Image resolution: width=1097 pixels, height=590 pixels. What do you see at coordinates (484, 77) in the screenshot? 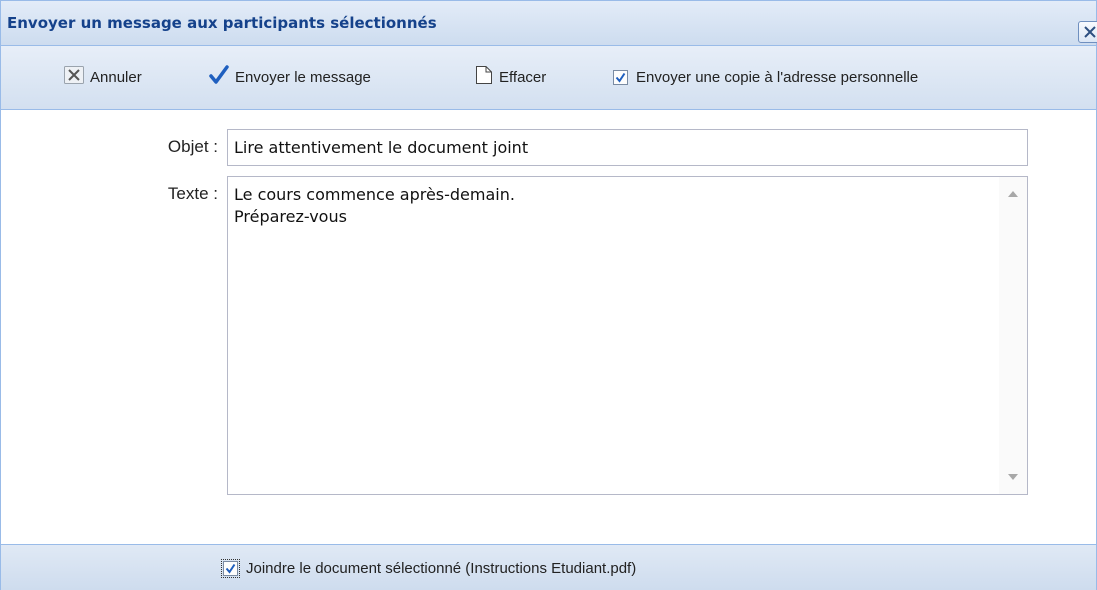
I see `blank-document-icon` at bounding box center [484, 77].